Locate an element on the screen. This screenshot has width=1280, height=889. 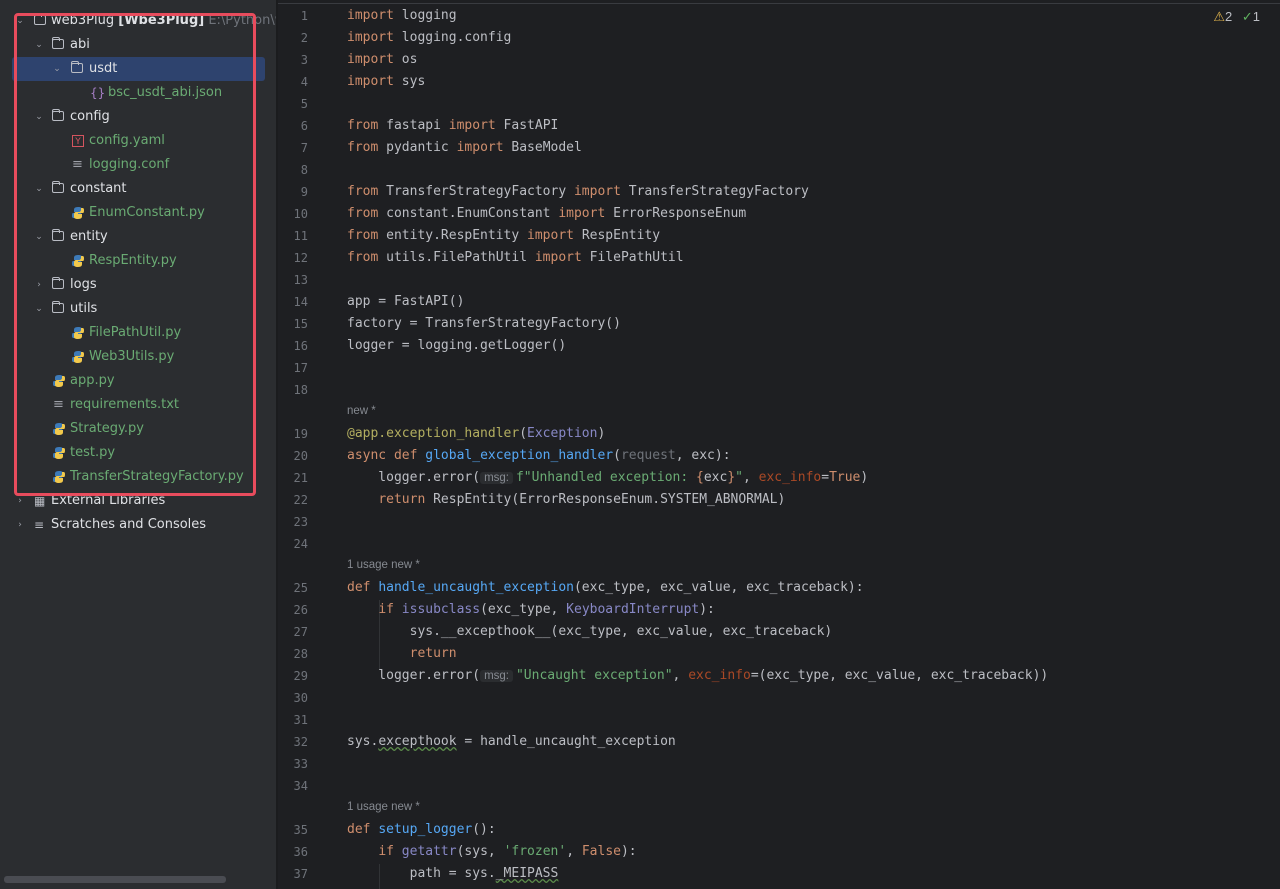
tree-item-external-libraries: › ▦ External Libraries is located at coordinates (138, 501).